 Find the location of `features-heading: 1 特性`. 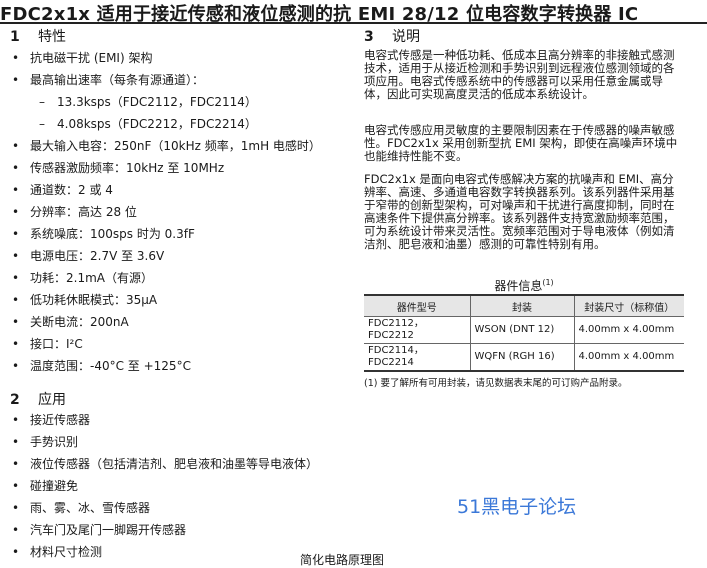

features-heading: 1 特性 is located at coordinates (38, 36).